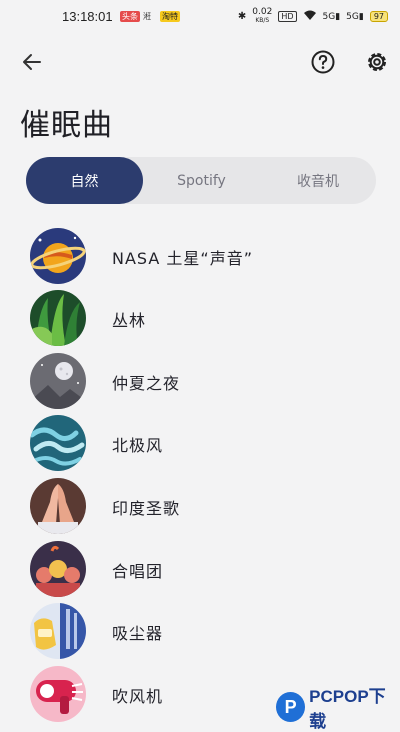 The width and height of the screenshot is (400, 732). I want to click on signal-icon-1: 5G▮, so click(331, 16).